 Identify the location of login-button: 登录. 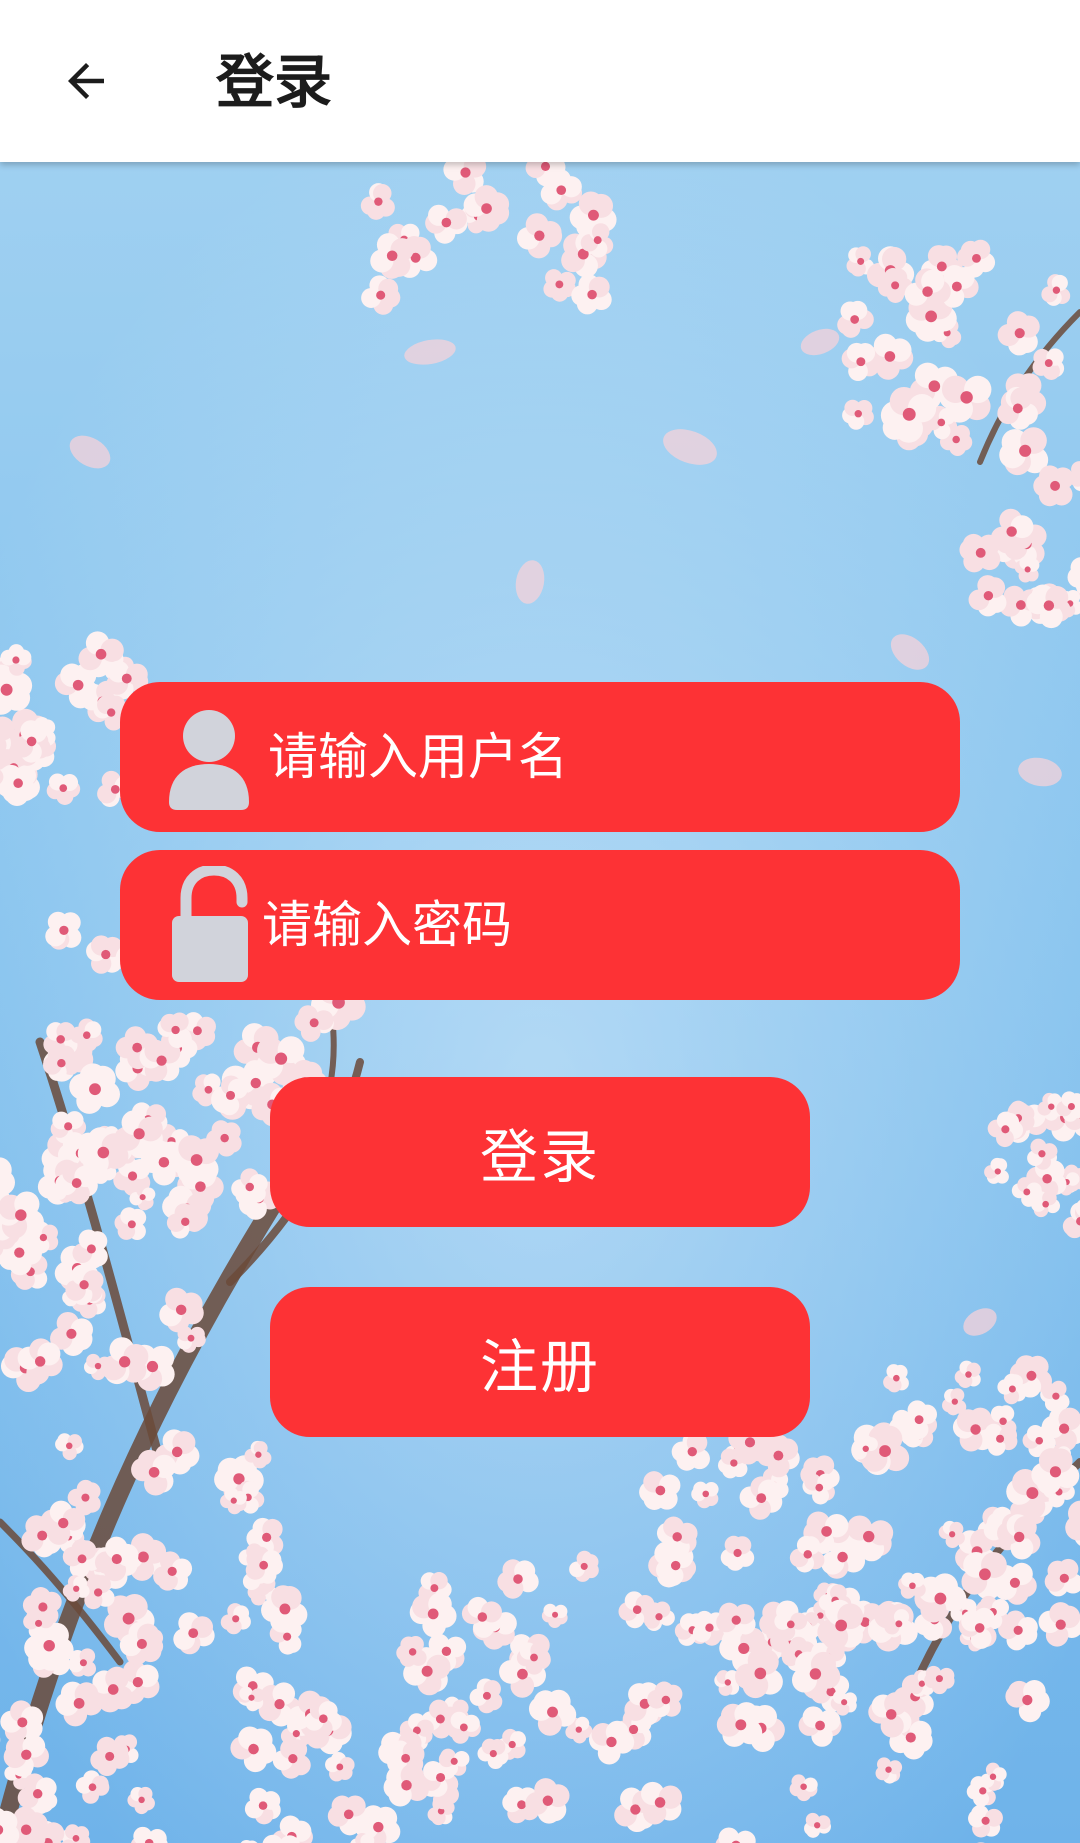
(540, 1152).